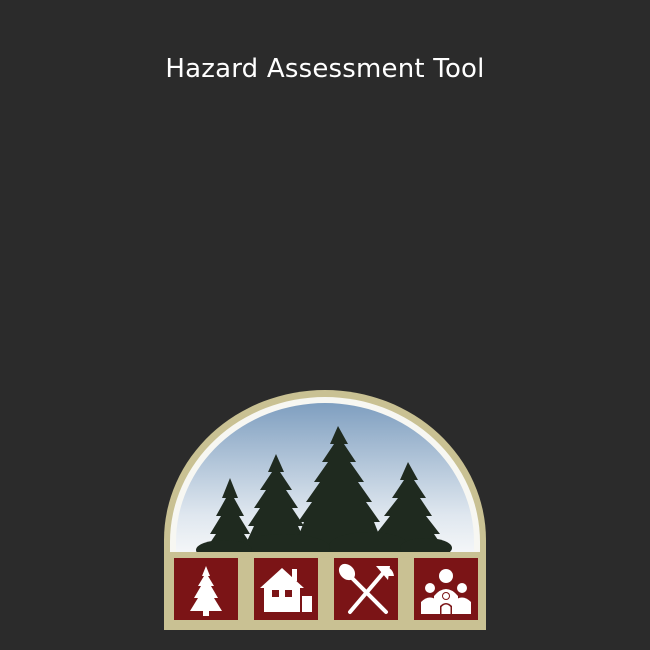  I want to click on shovel-axe-icon, so click(366, 589).